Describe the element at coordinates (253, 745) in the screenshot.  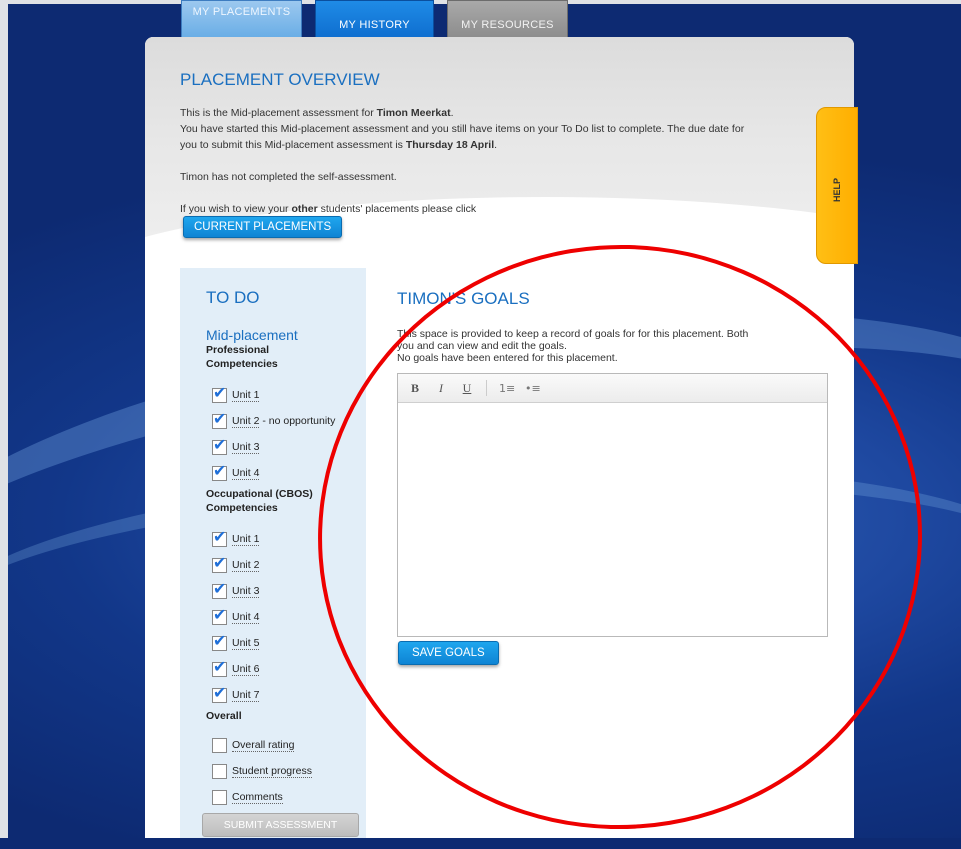
I see `todo-item-overall-rating: Overall rating` at that location.